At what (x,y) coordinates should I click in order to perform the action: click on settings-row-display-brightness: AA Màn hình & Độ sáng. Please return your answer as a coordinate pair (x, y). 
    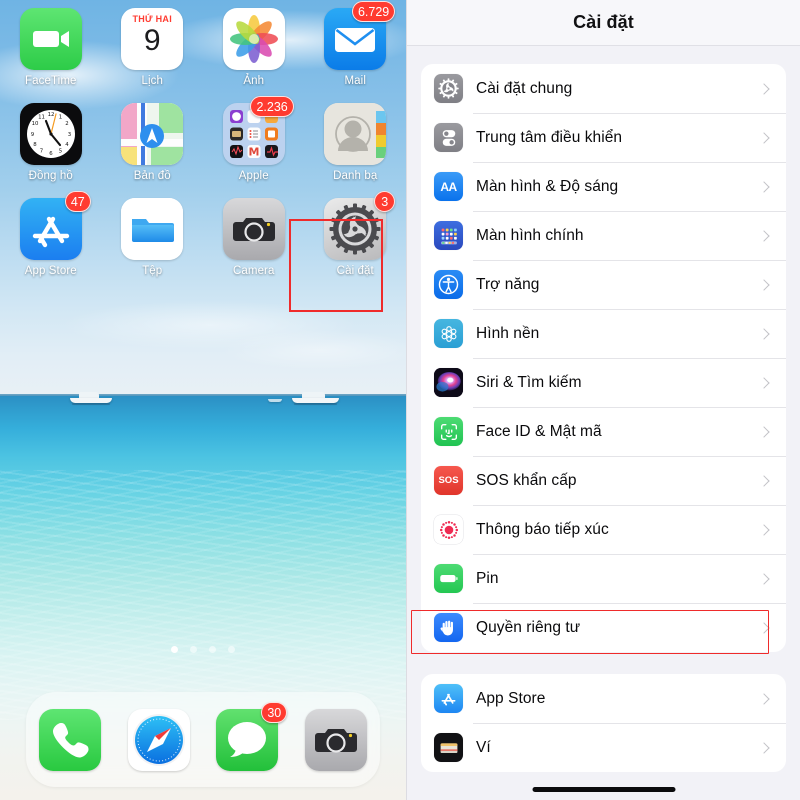
    Looking at the image, I should click on (603, 186).